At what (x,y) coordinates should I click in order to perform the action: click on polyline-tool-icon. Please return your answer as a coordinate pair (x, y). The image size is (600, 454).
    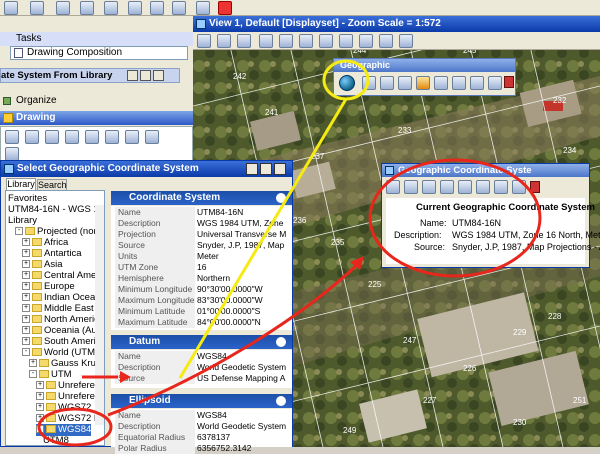
    Looking at the image, I should click on (52, 137).